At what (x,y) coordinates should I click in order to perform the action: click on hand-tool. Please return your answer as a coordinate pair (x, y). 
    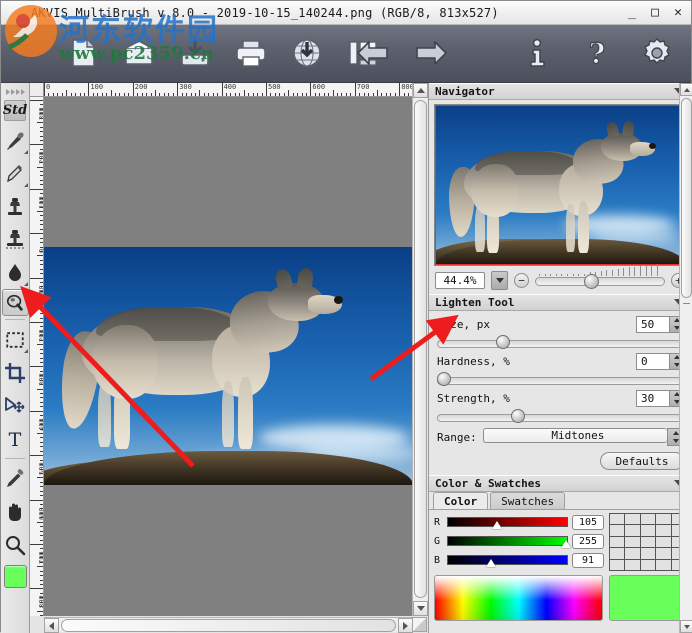
    Looking at the image, I should click on (15, 511).